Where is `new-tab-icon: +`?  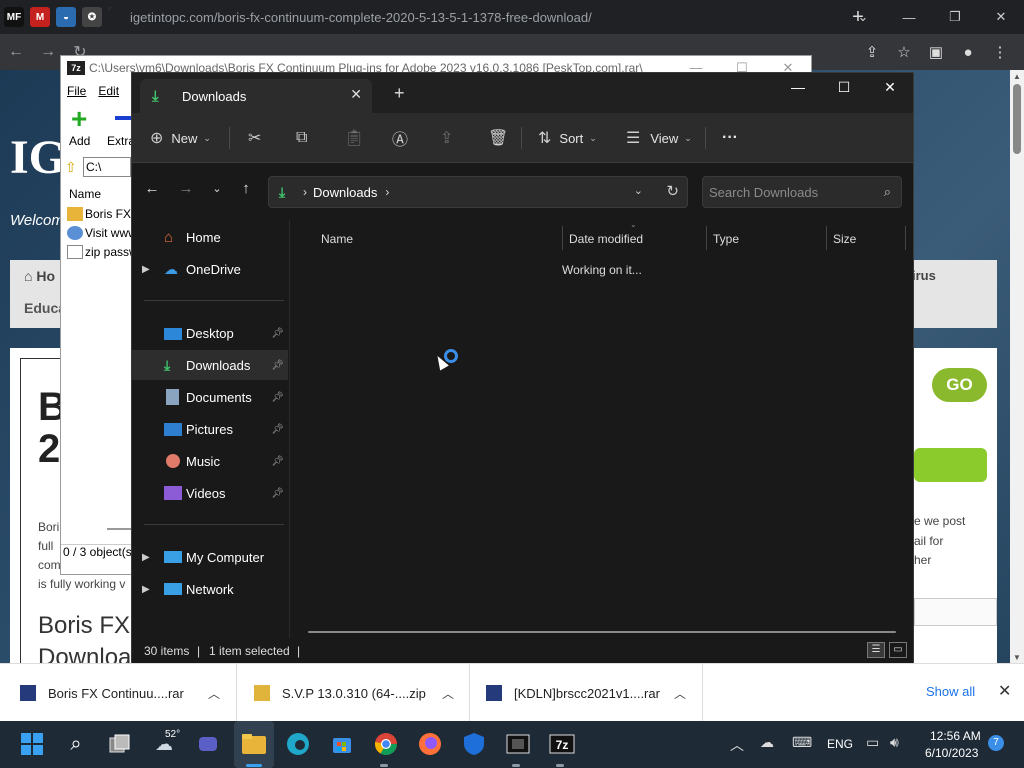 new-tab-icon: + is located at coordinates (399, 93).